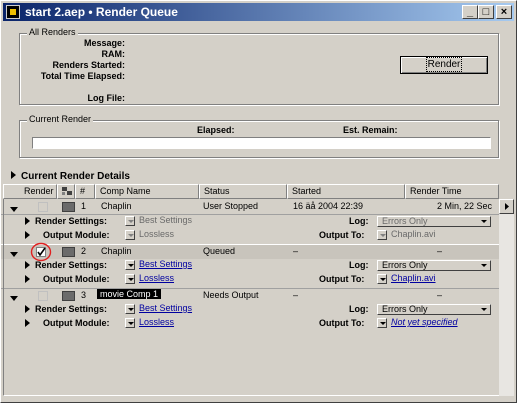  I want to click on render-button-label: Render, so click(444, 64).